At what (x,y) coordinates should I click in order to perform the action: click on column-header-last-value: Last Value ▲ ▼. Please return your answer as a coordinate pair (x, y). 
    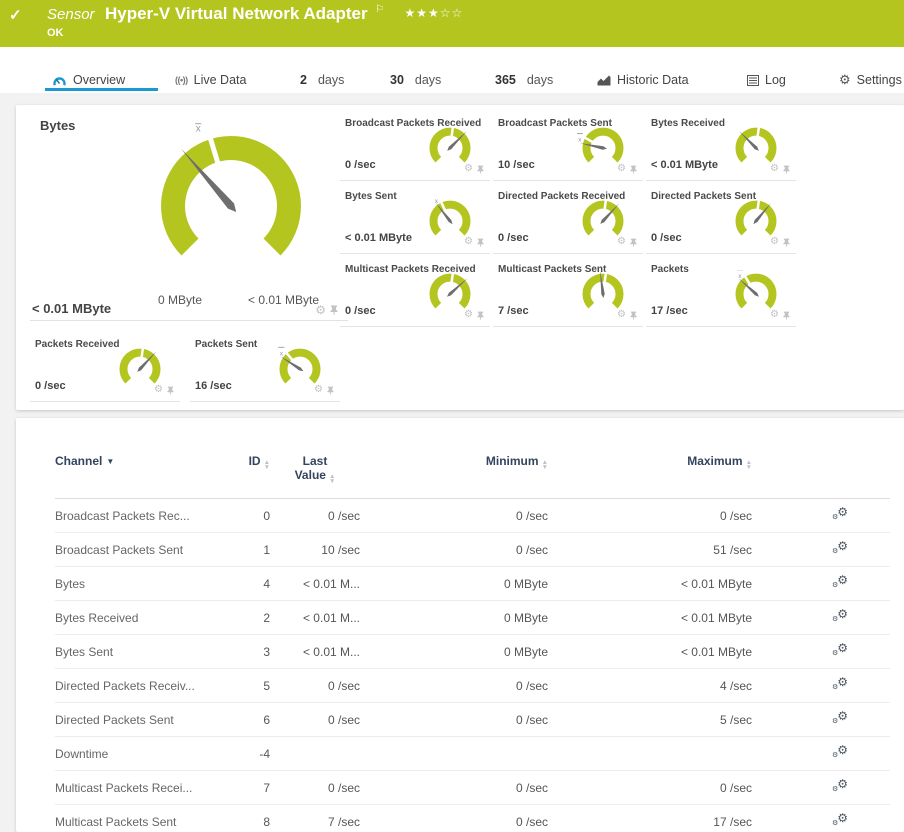
    Looking at the image, I should click on (315, 472).